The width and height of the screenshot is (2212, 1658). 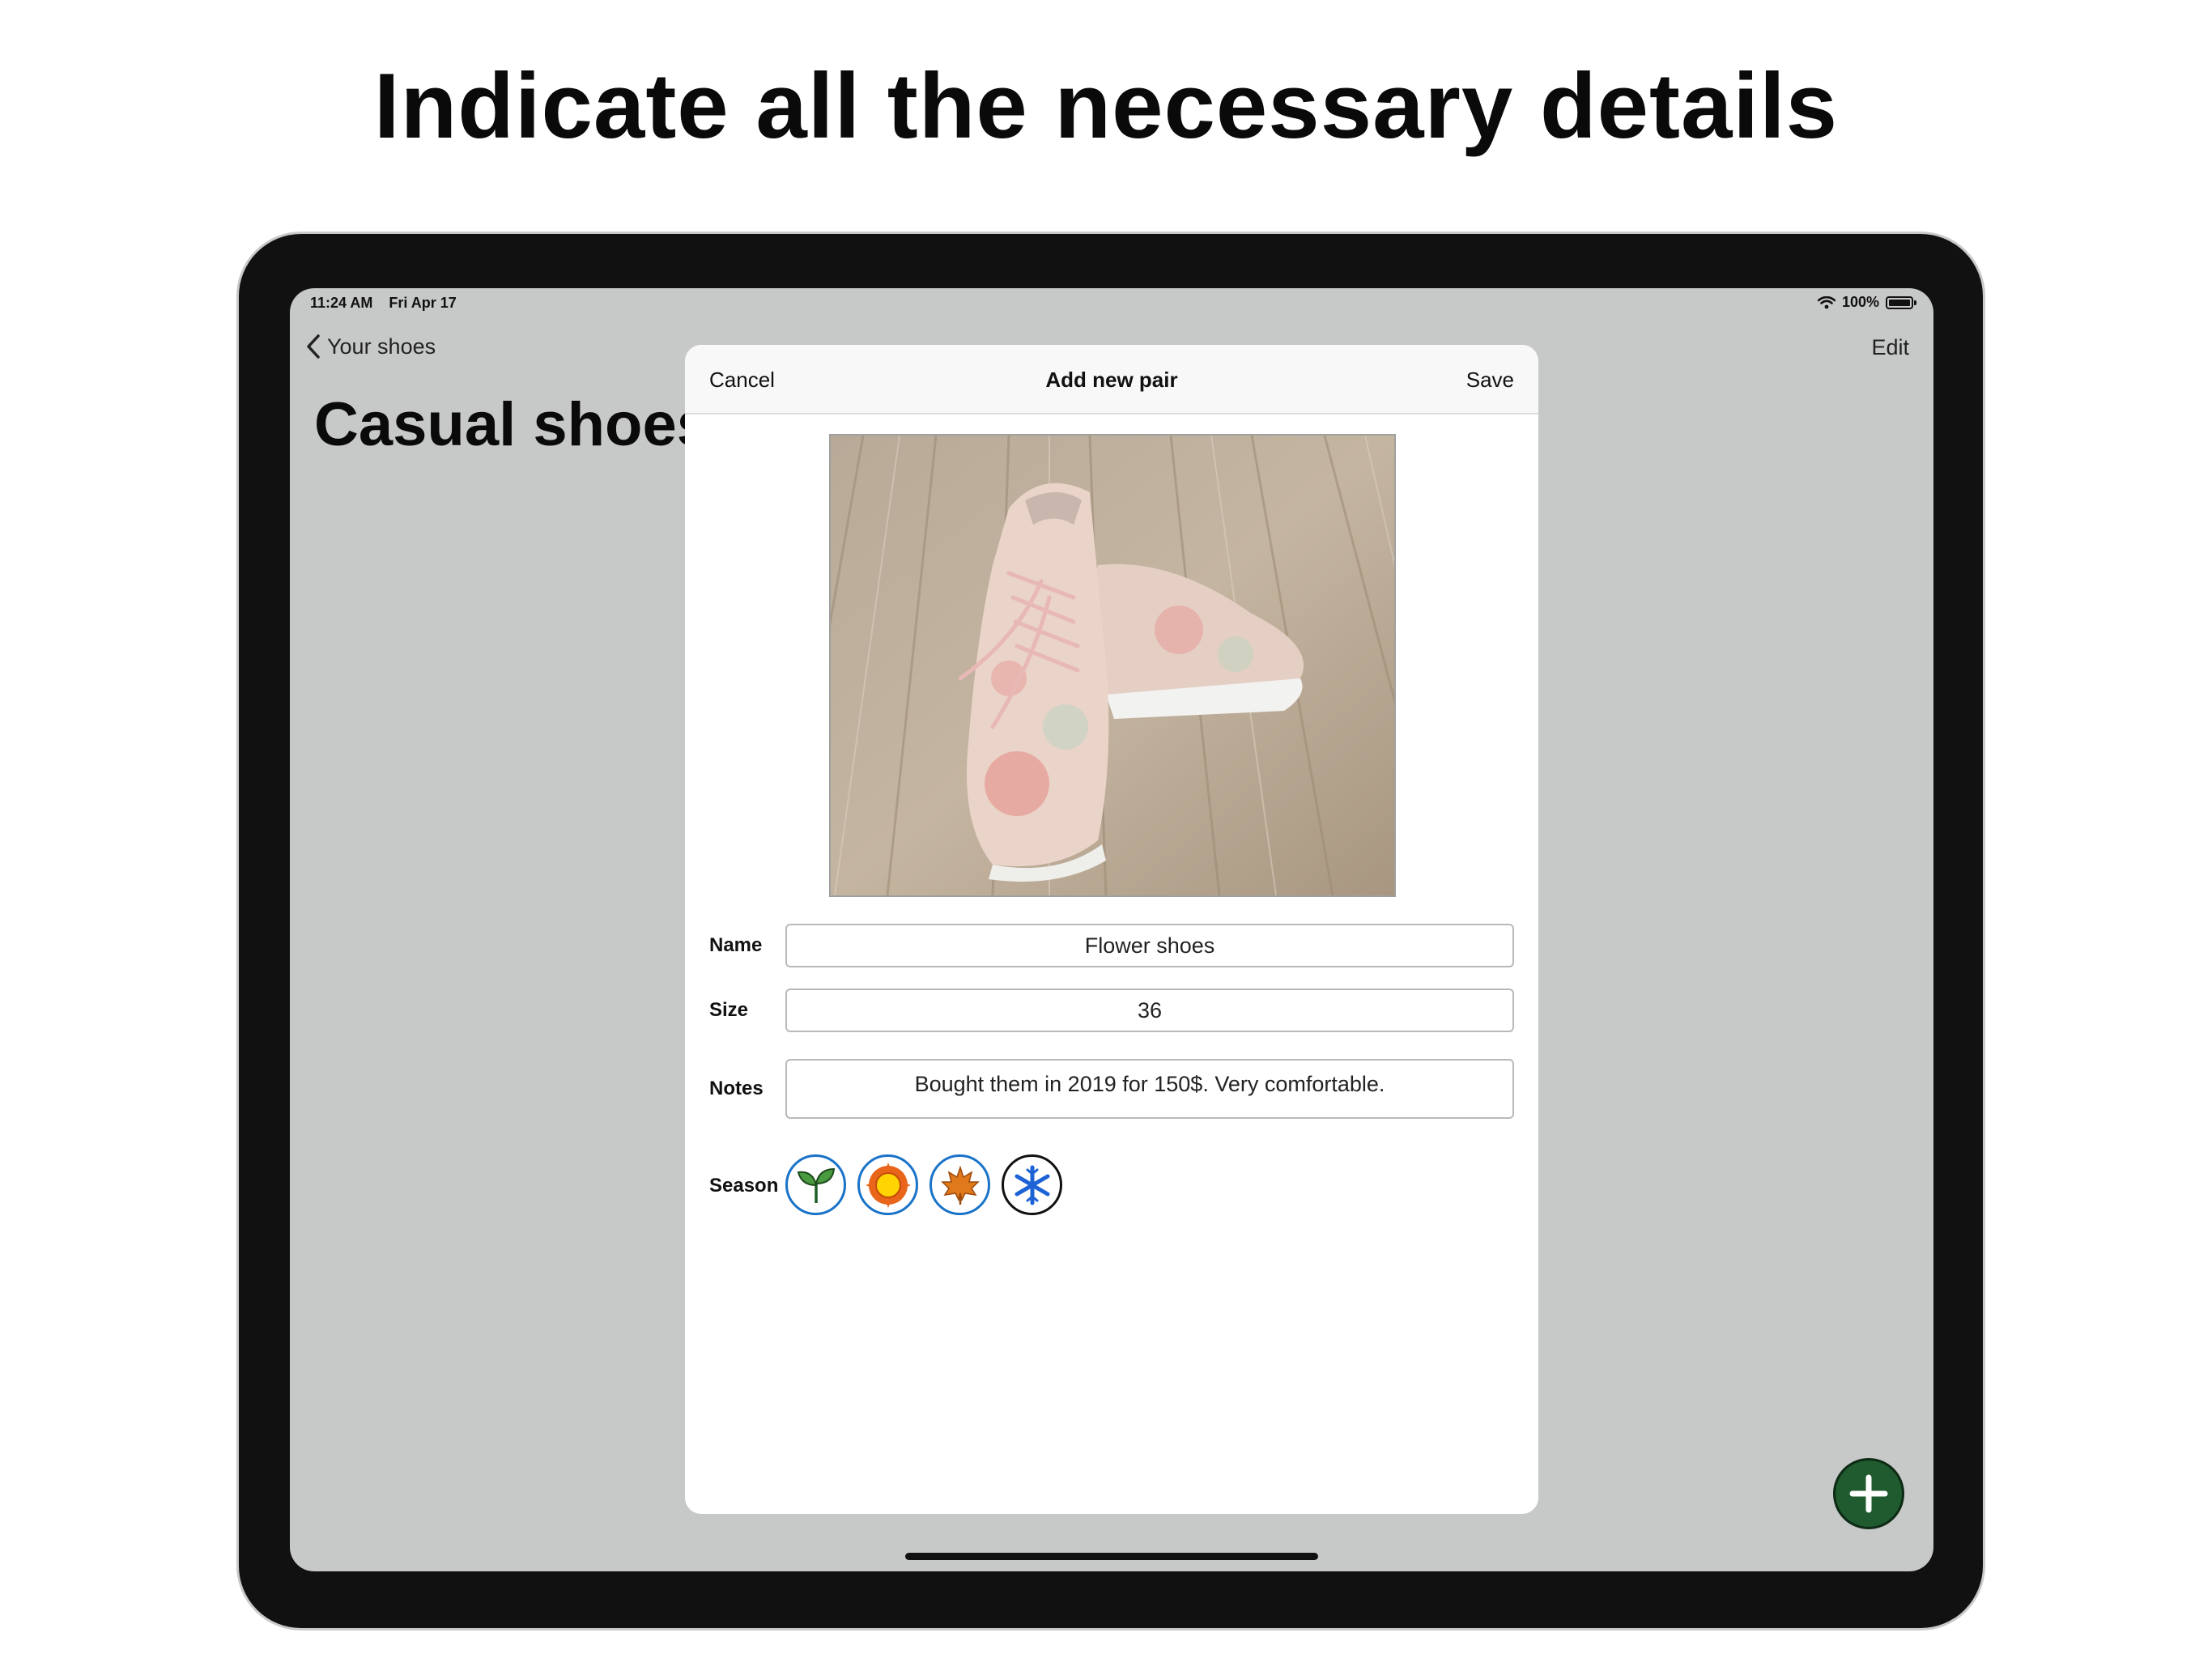 I want to click on sprout-icon, so click(x=816, y=1185).